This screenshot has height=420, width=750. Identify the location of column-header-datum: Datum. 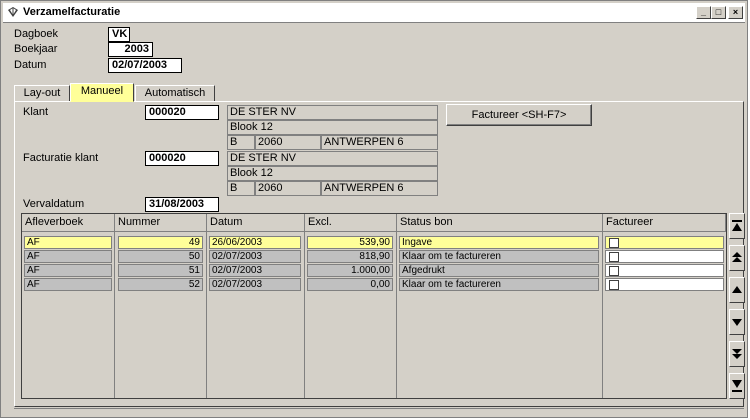
(256, 223).